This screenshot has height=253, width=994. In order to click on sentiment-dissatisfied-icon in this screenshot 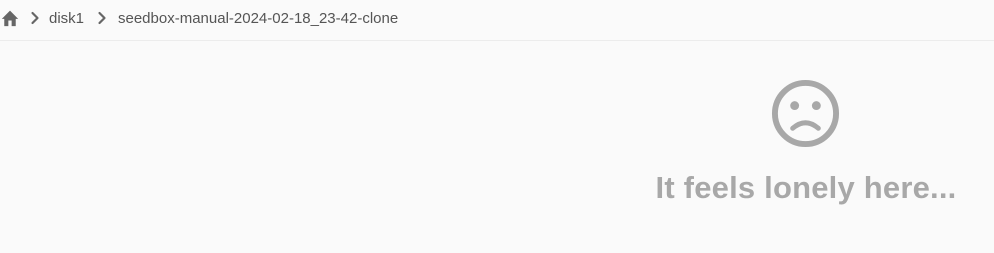, I will do `click(805, 113)`.